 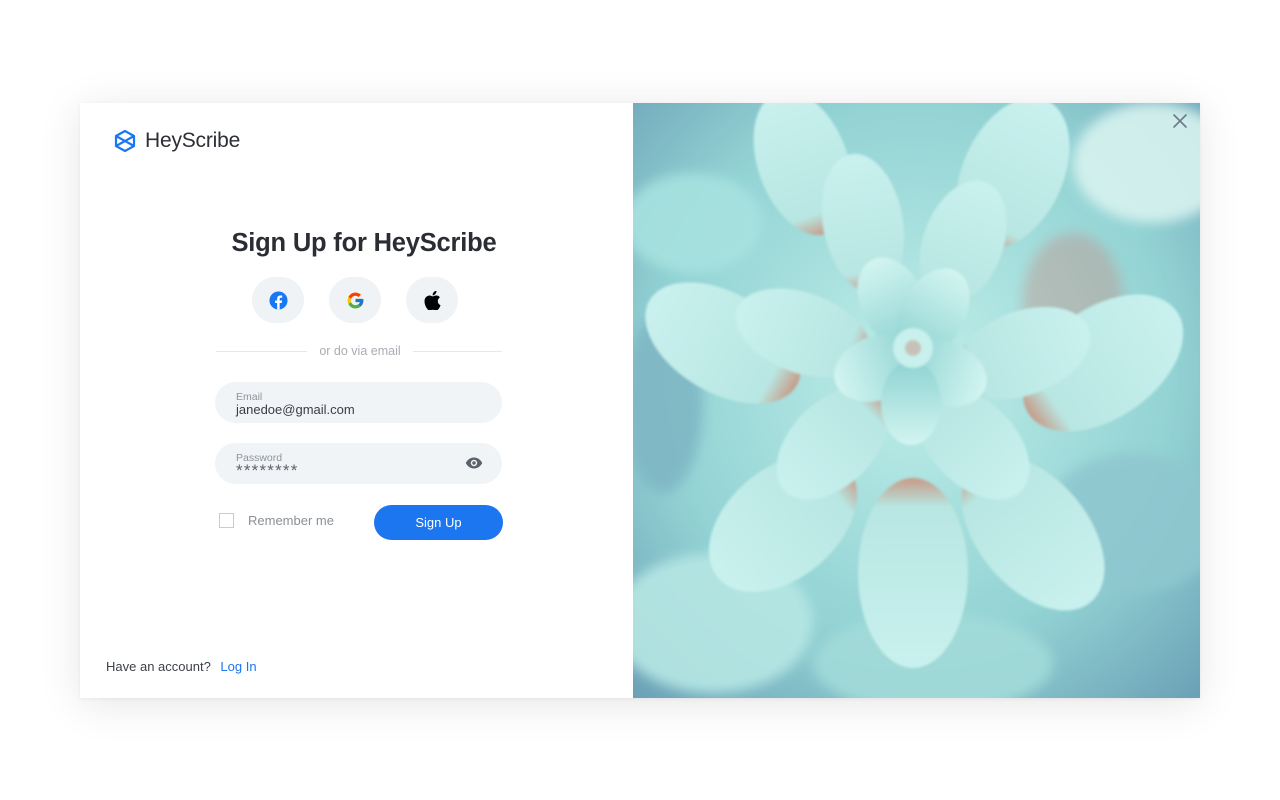 What do you see at coordinates (125, 141) in the screenshot?
I see `heyscribe-logo-icon` at bounding box center [125, 141].